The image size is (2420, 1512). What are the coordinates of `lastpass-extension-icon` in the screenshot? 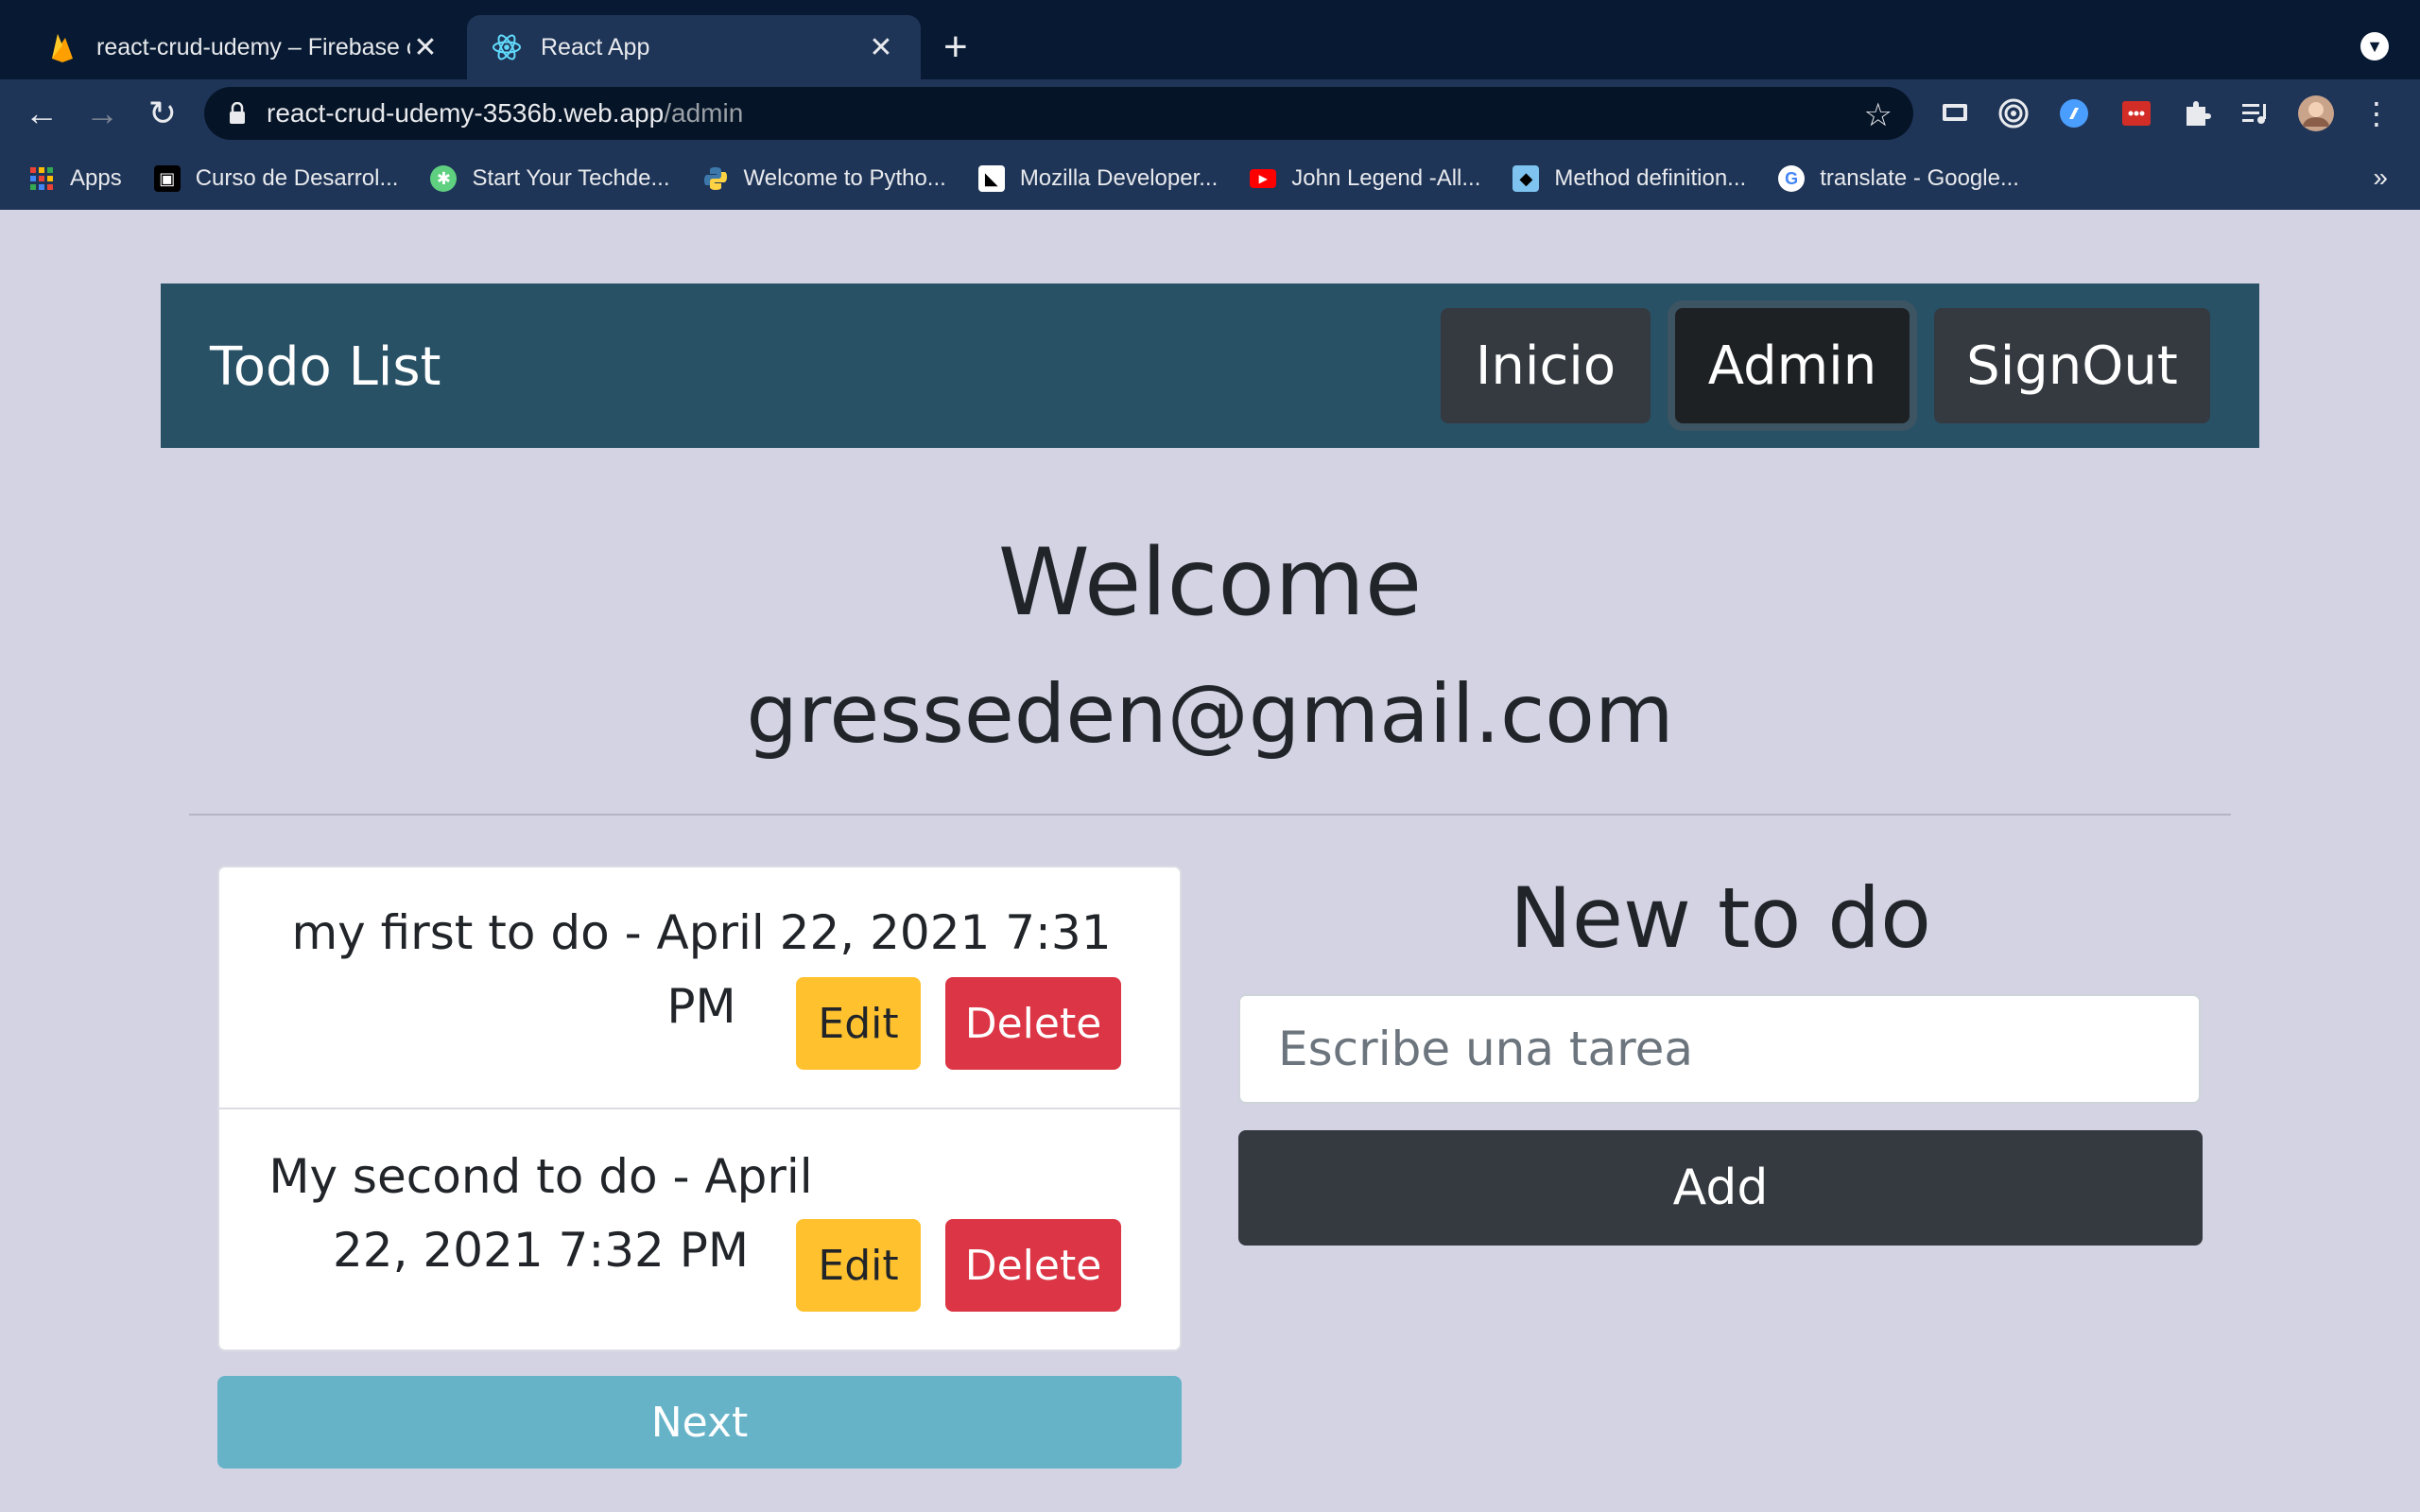 It's located at (2136, 113).